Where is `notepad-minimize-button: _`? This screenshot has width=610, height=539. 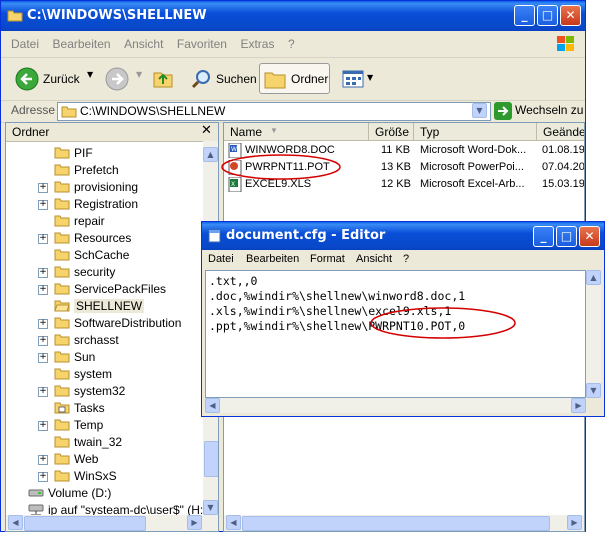 notepad-minimize-button: _ is located at coordinates (543, 236).